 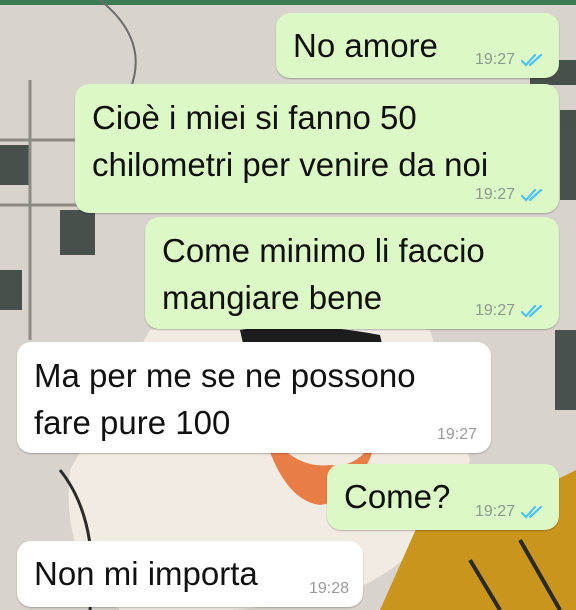 What do you see at coordinates (225, 399) in the screenshot?
I see `message-text: Ma per me se ne possono fare pure 100` at bounding box center [225, 399].